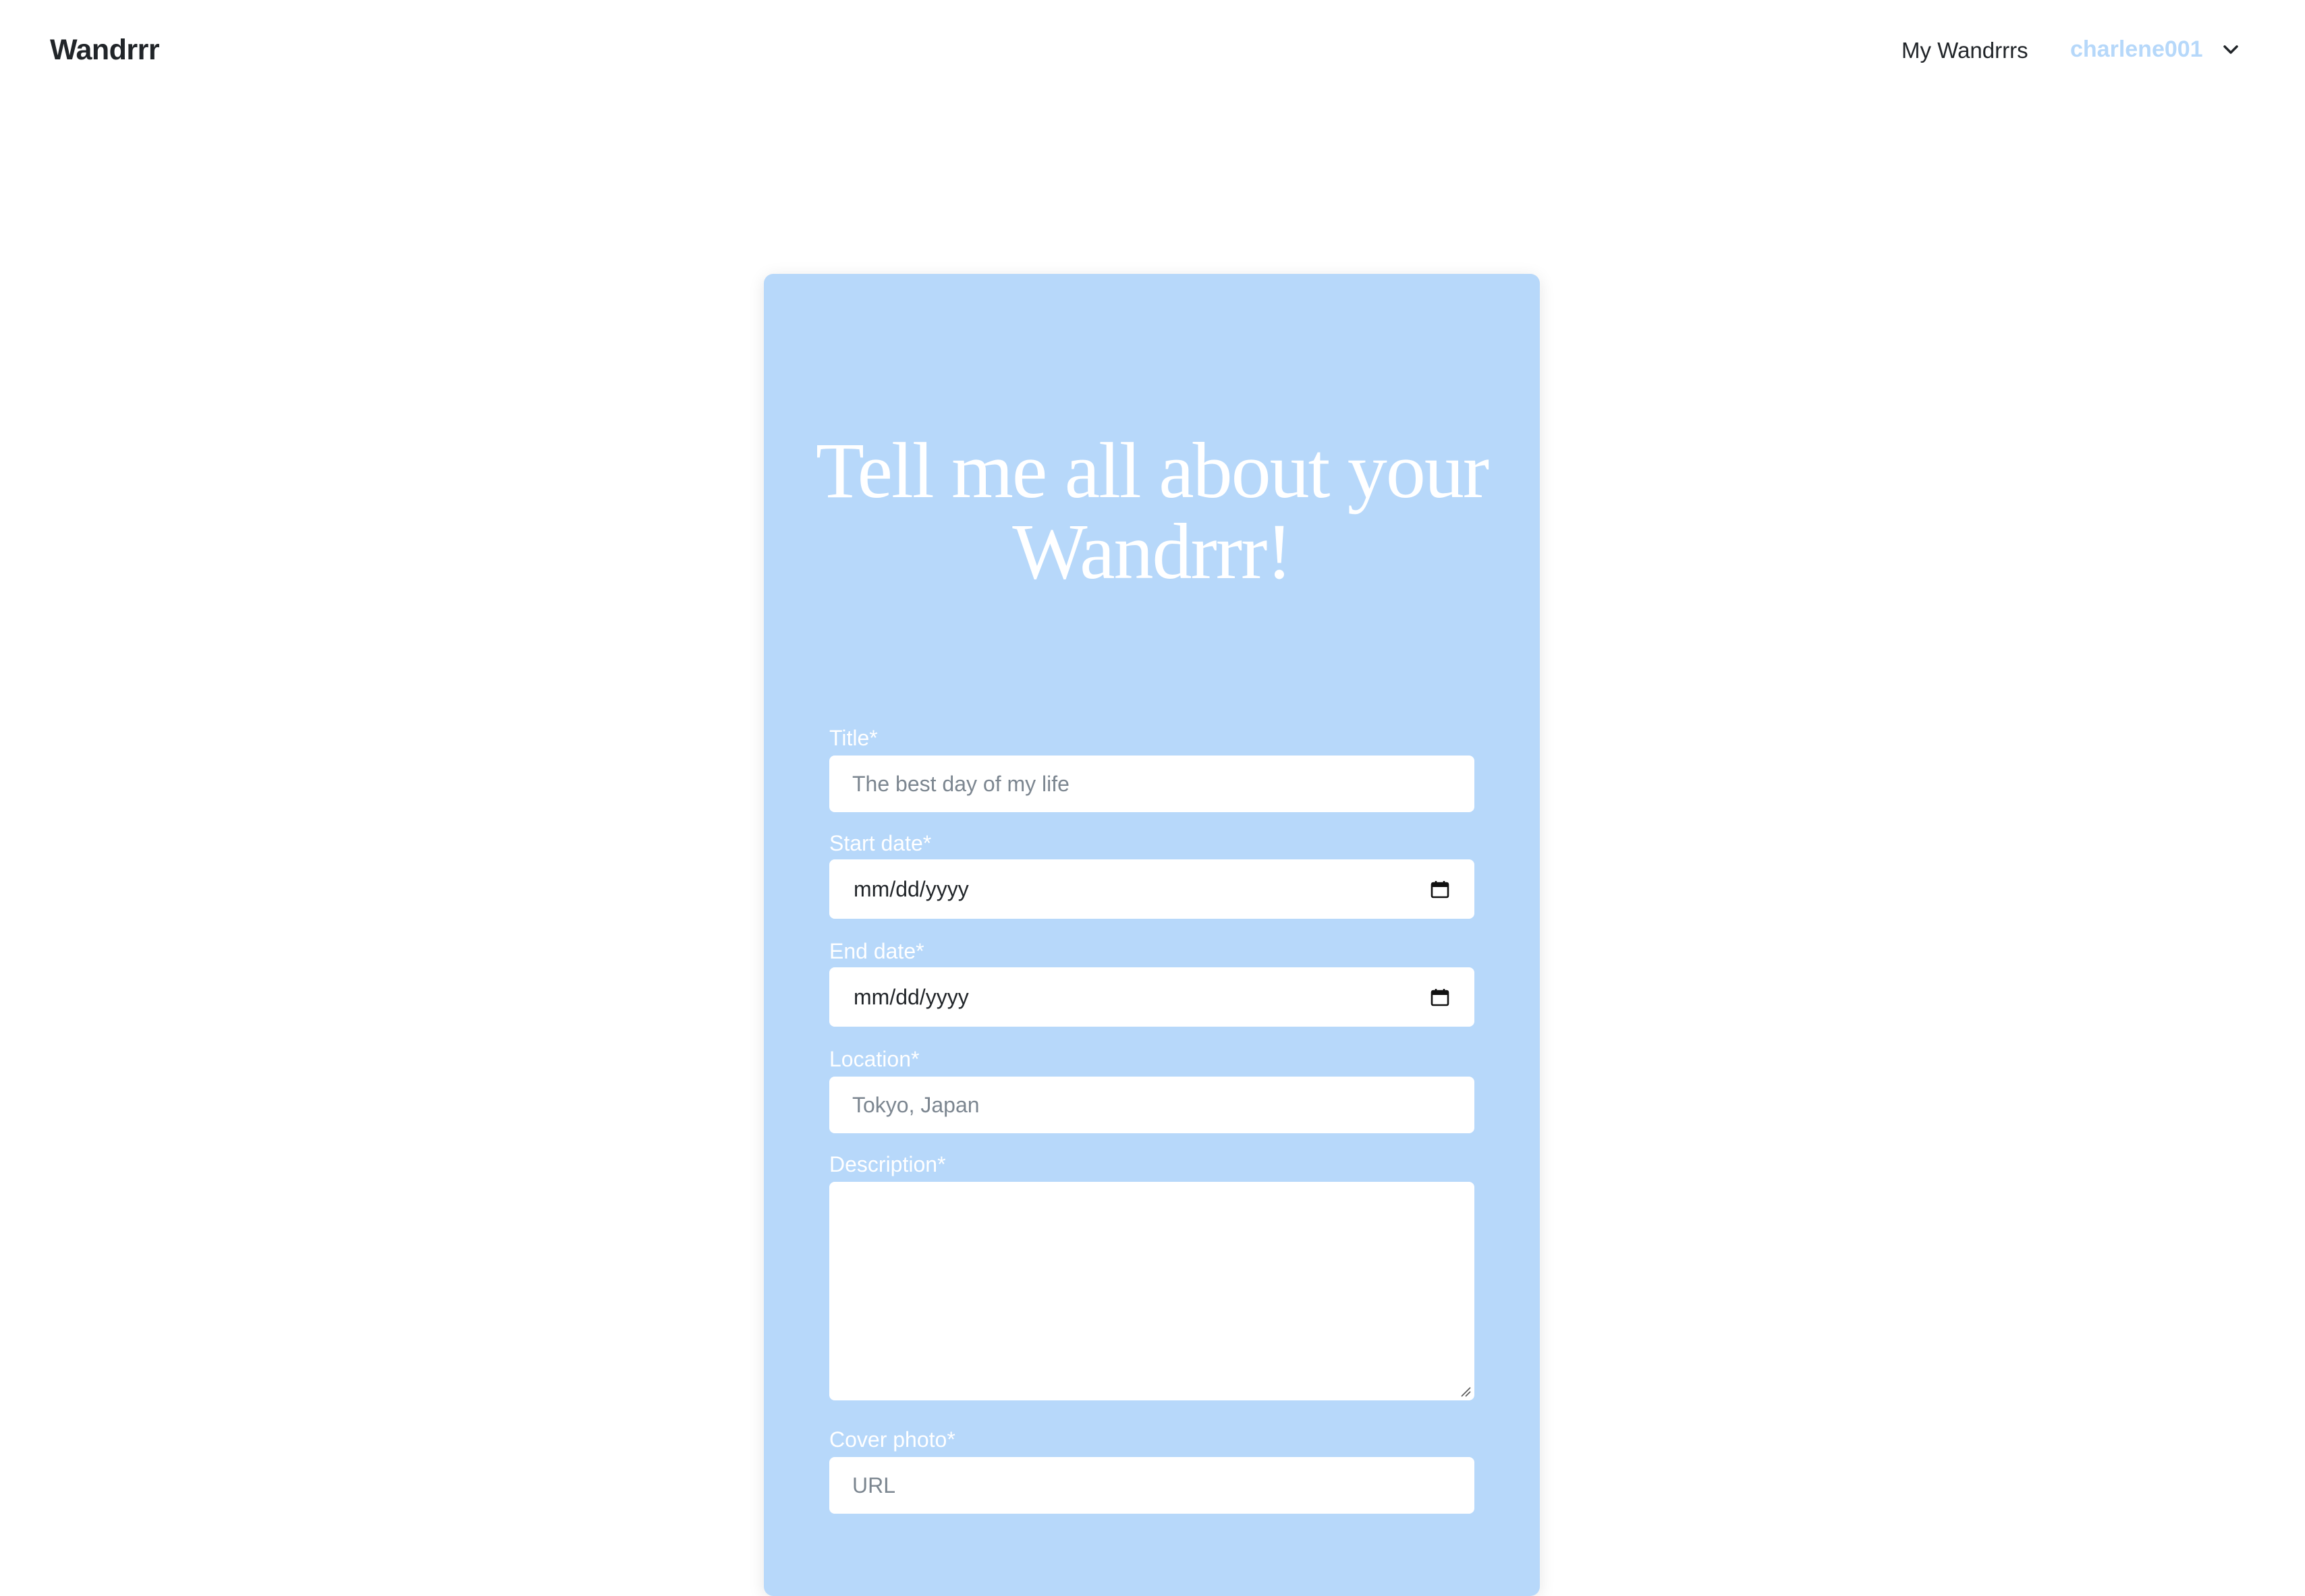  What do you see at coordinates (853, 738) in the screenshot?
I see `title-label: Title*` at bounding box center [853, 738].